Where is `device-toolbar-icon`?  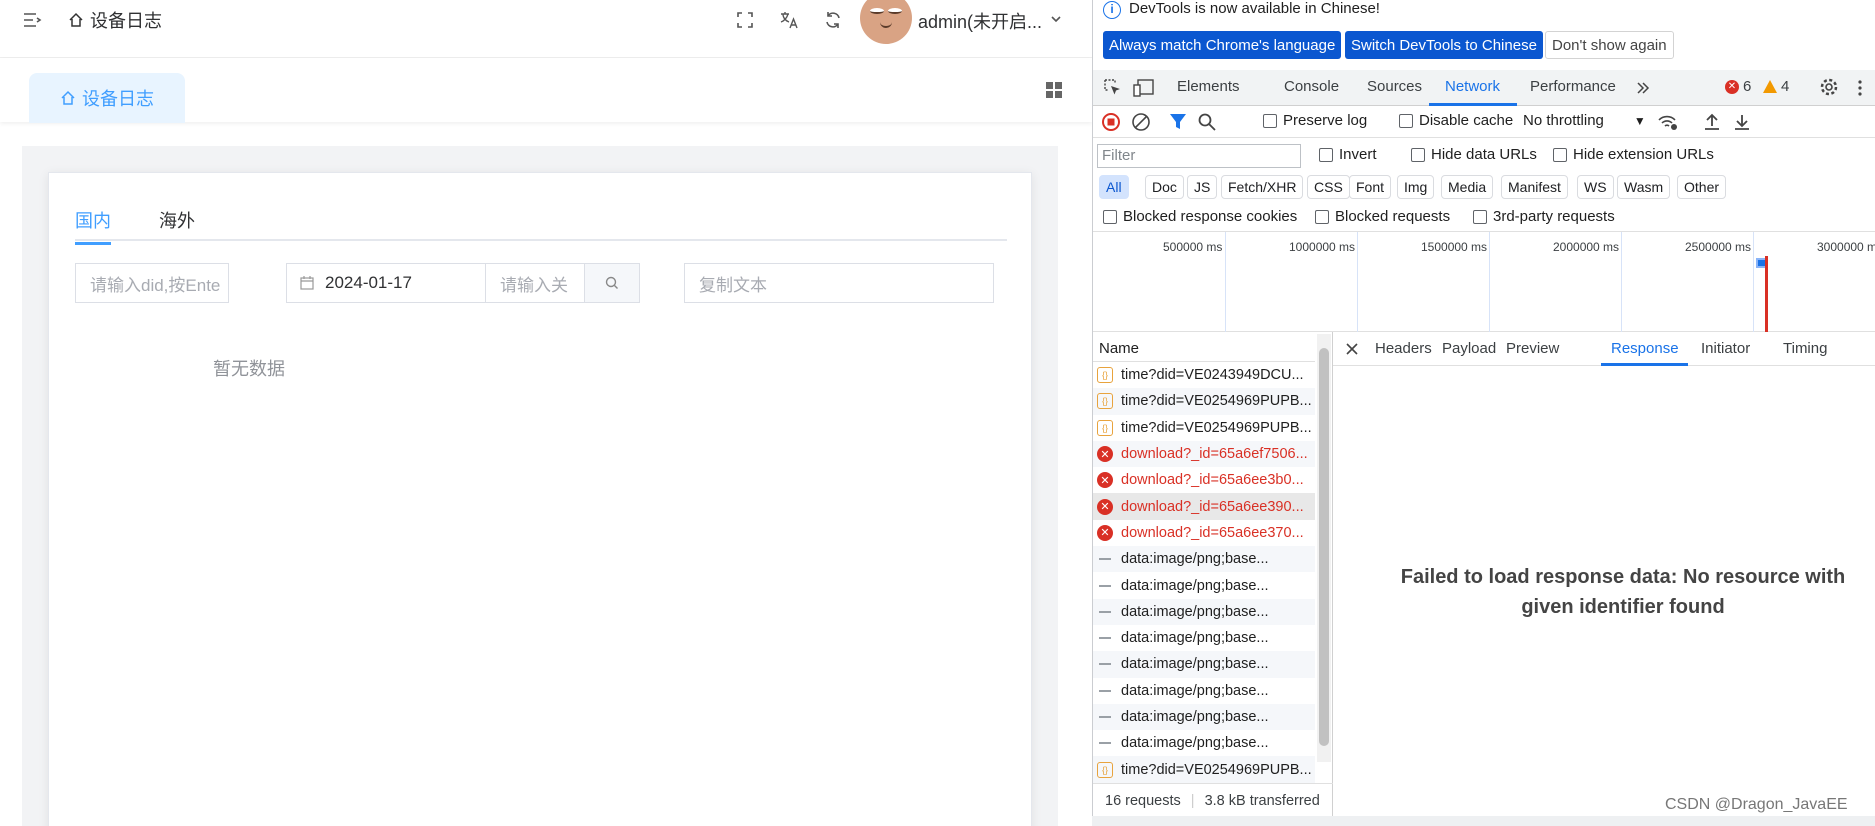 device-toolbar-icon is located at coordinates (1144, 88).